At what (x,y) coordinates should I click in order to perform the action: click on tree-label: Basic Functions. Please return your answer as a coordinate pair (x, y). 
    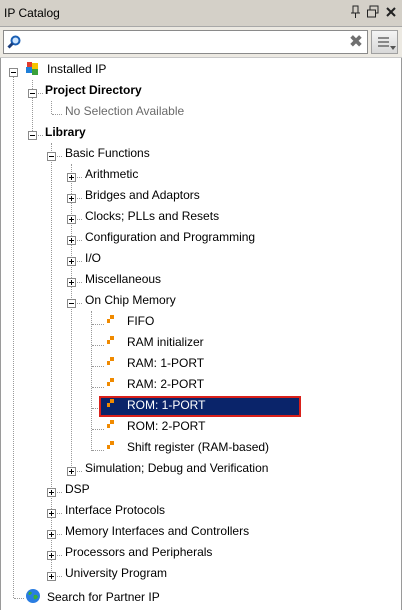
    Looking at the image, I should click on (107, 153).